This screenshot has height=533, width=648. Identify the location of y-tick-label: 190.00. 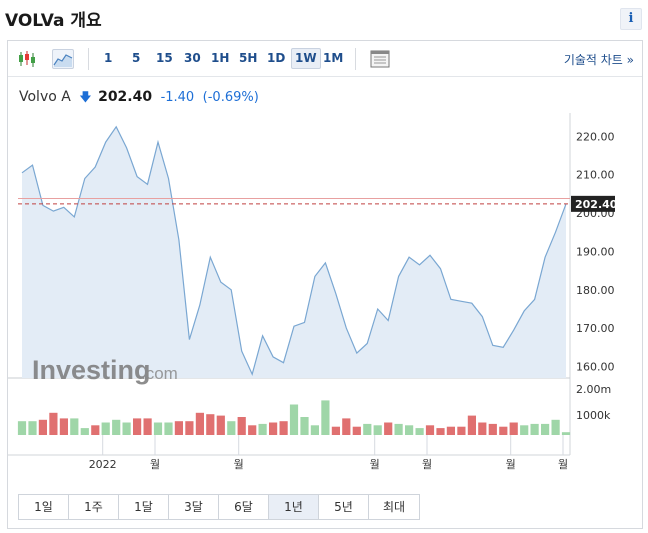
(595, 251).